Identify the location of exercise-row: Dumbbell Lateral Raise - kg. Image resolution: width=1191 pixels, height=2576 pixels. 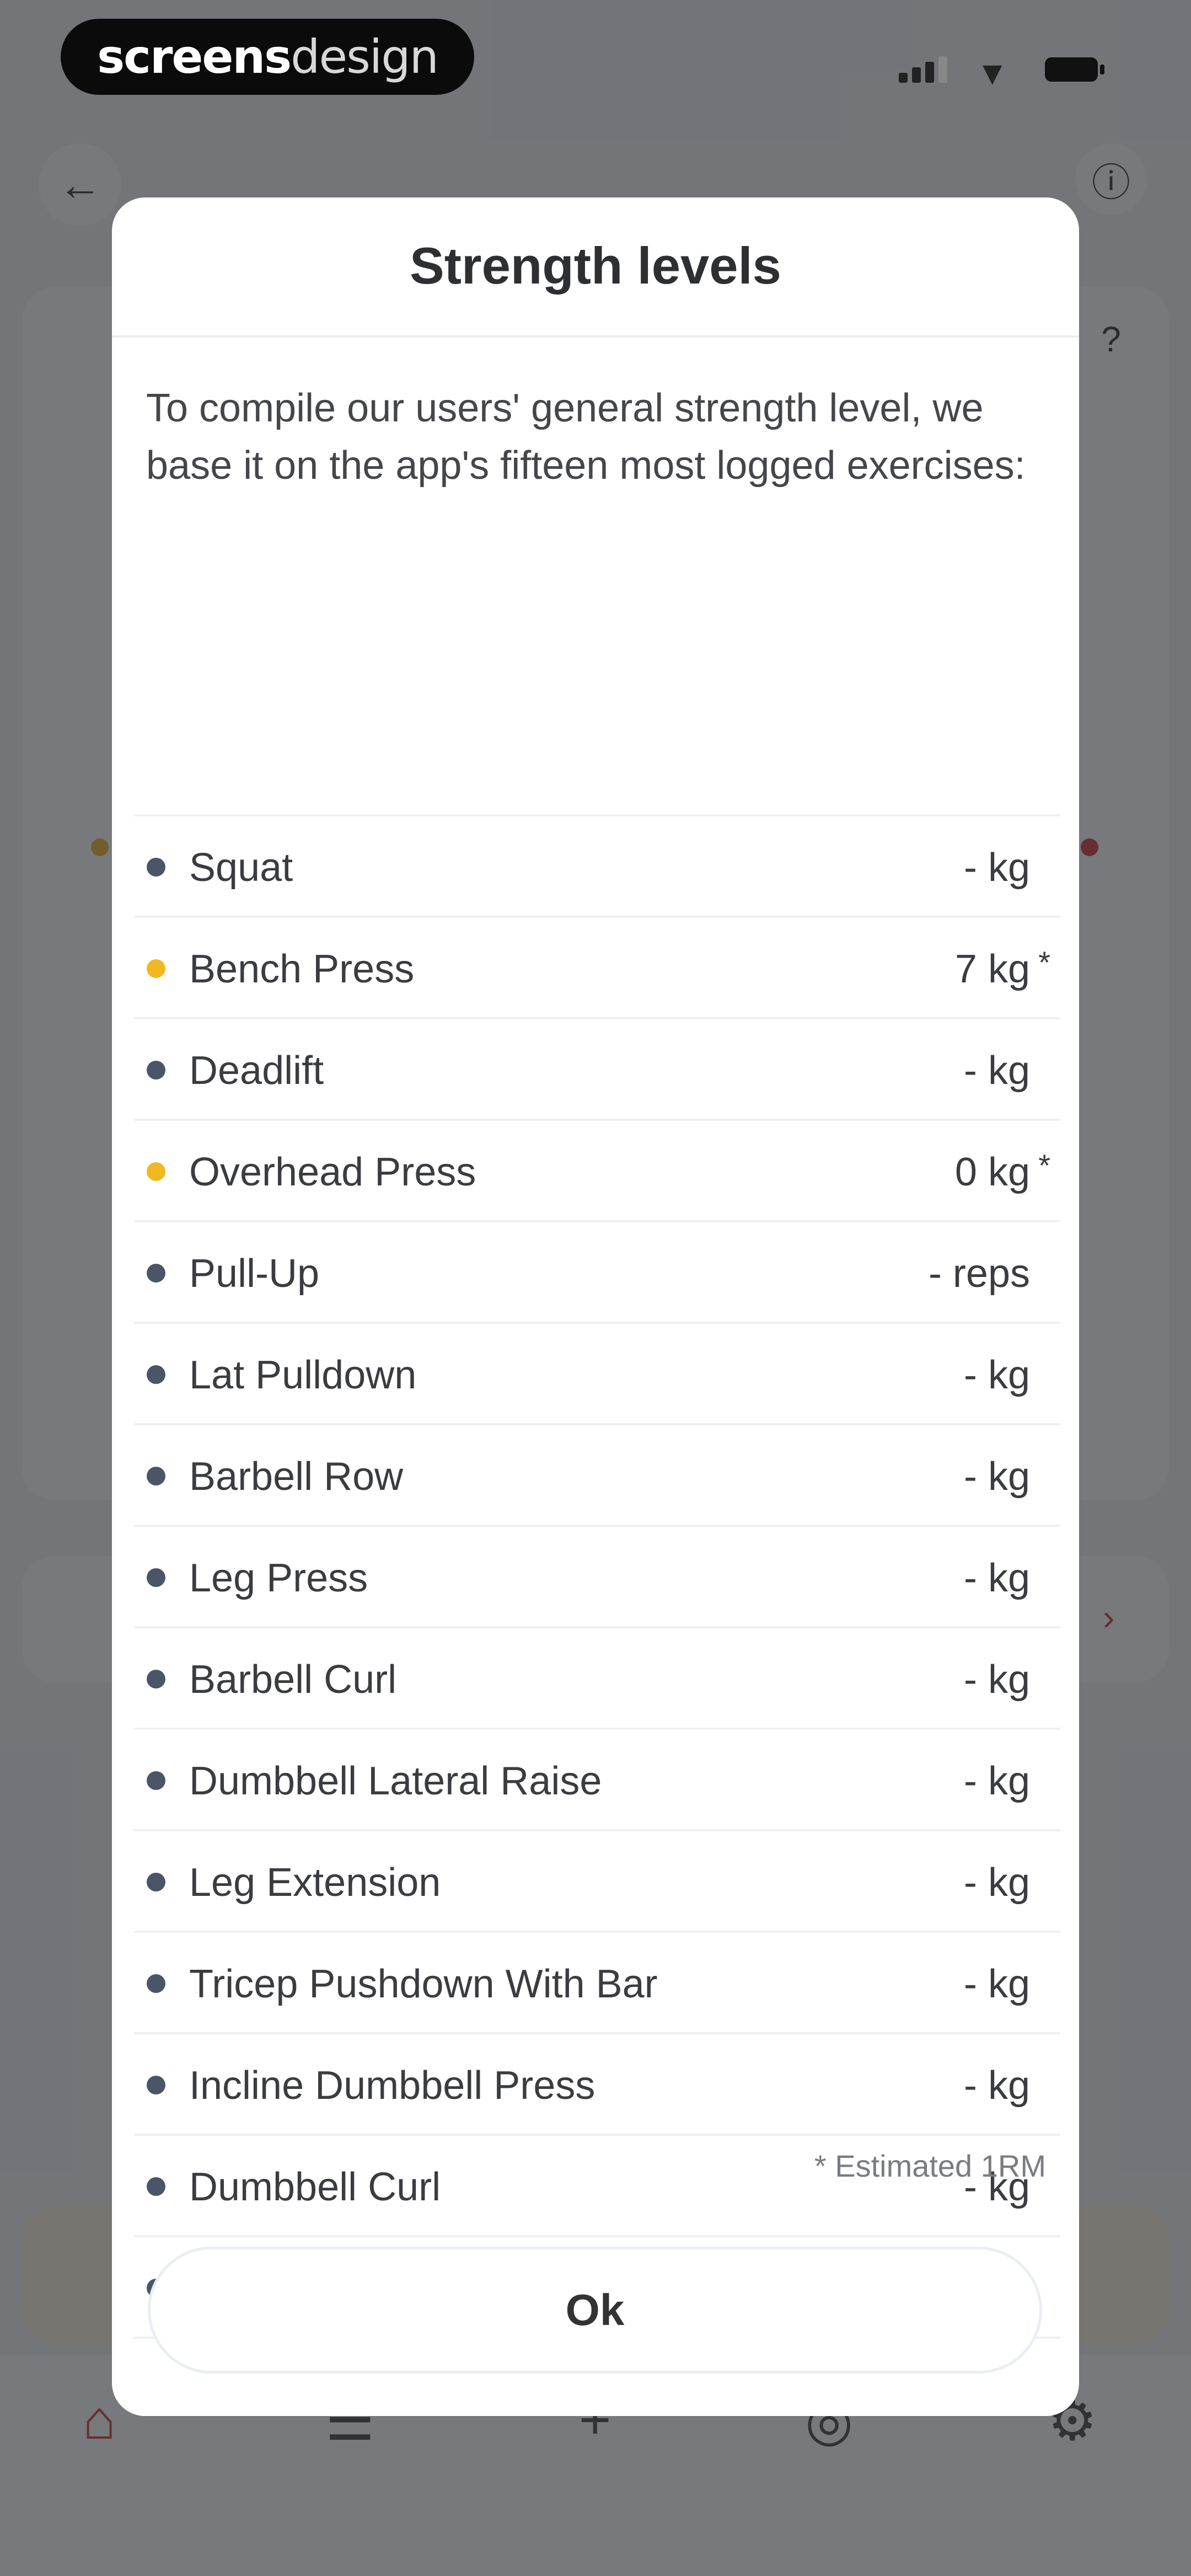
(597, 1778).